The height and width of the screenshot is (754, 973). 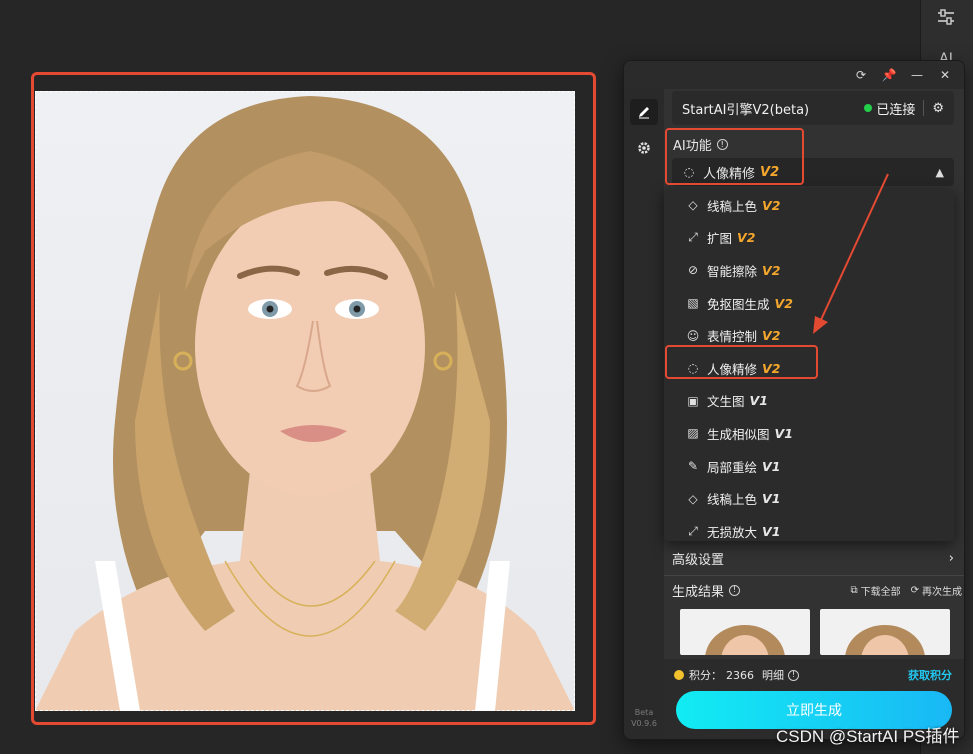 I want to click on regenerate-button: ⟳ 再次生成, so click(x=936, y=590).